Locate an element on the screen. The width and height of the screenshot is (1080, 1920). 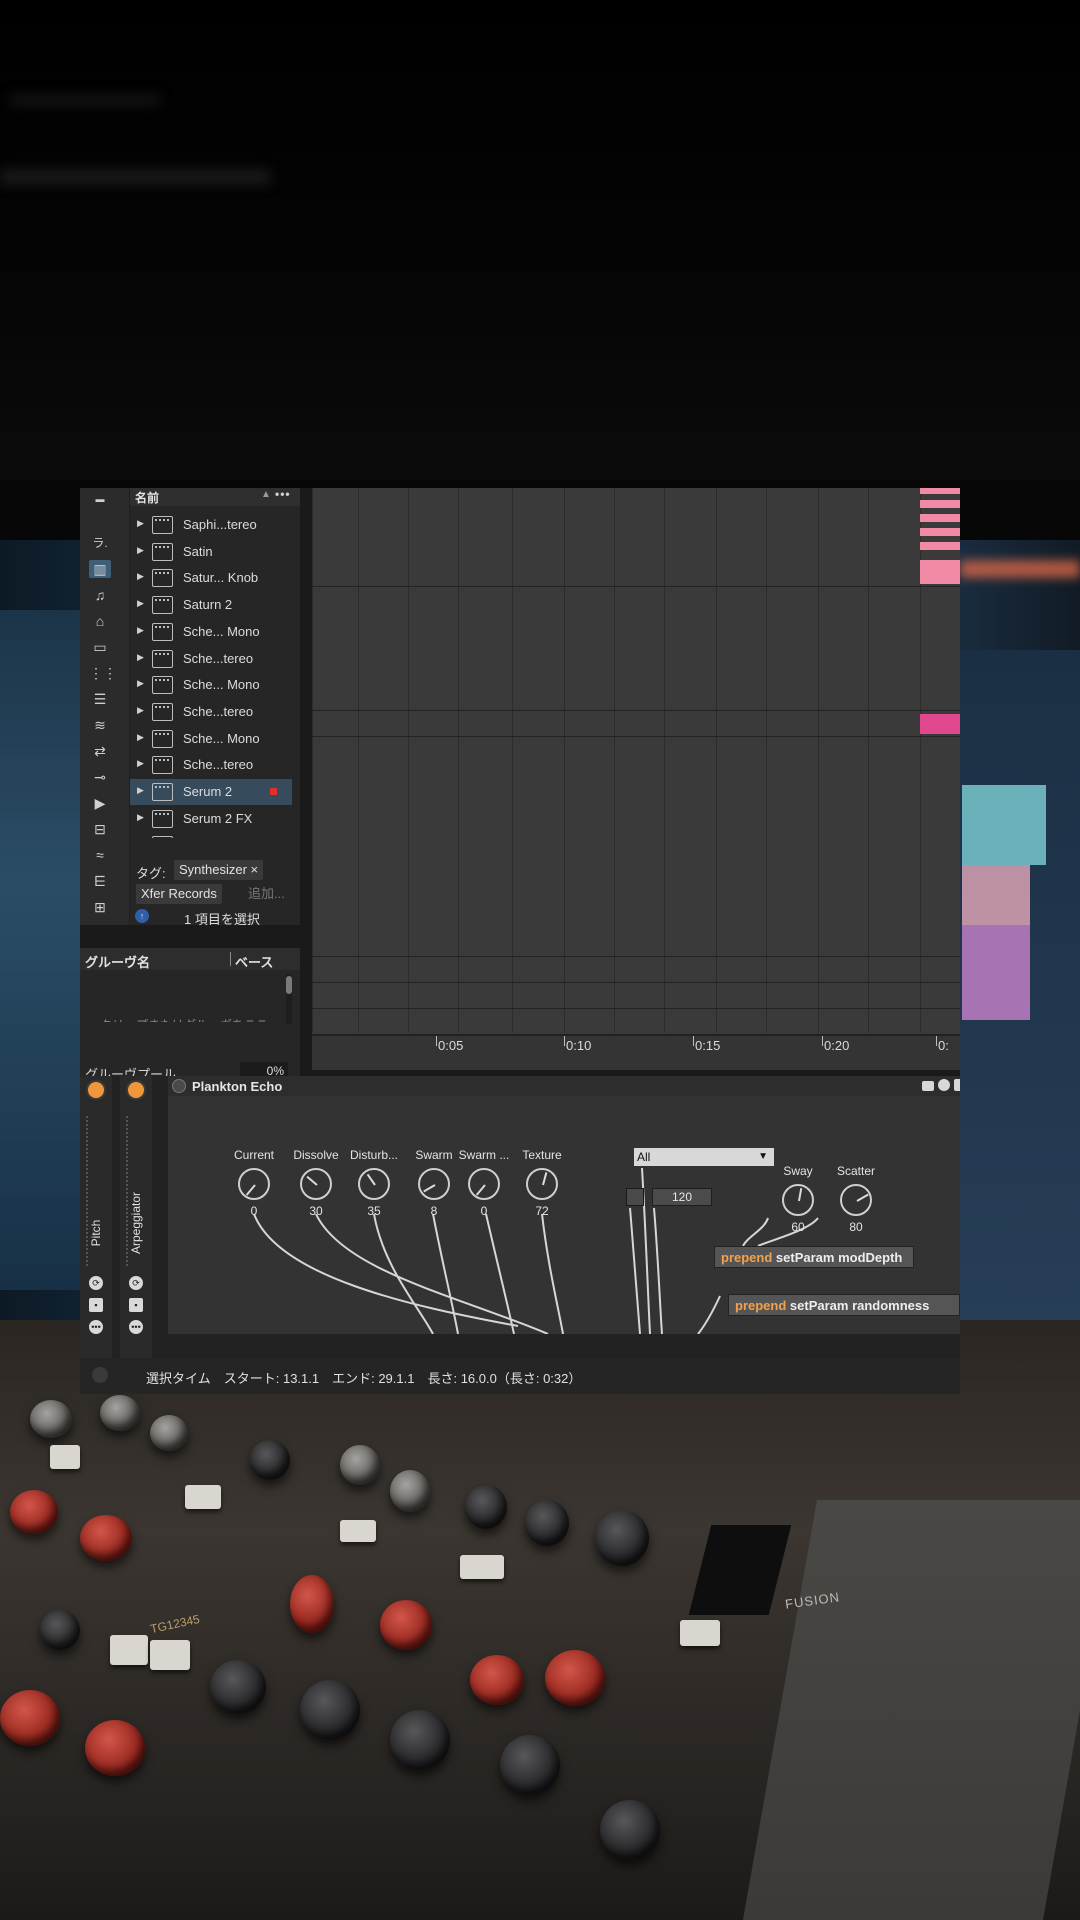
dial-scatter: Scatter 80 is located at coordinates (856, 1199).